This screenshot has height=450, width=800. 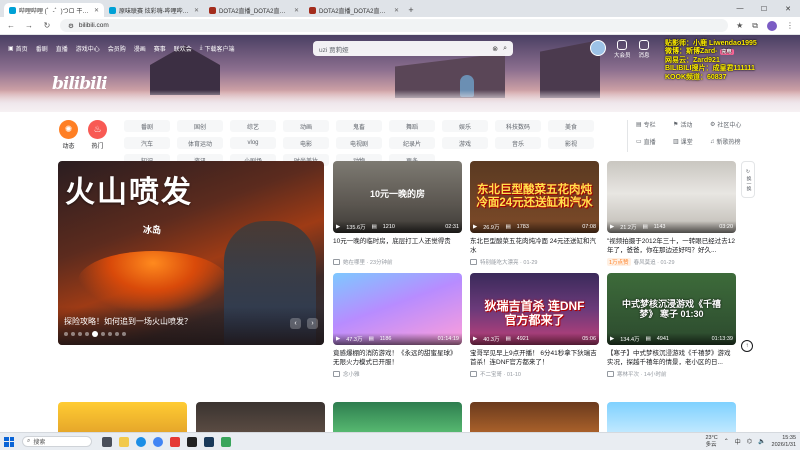 I want to click on nav-esports: 赛事, so click(x=160, y=48).